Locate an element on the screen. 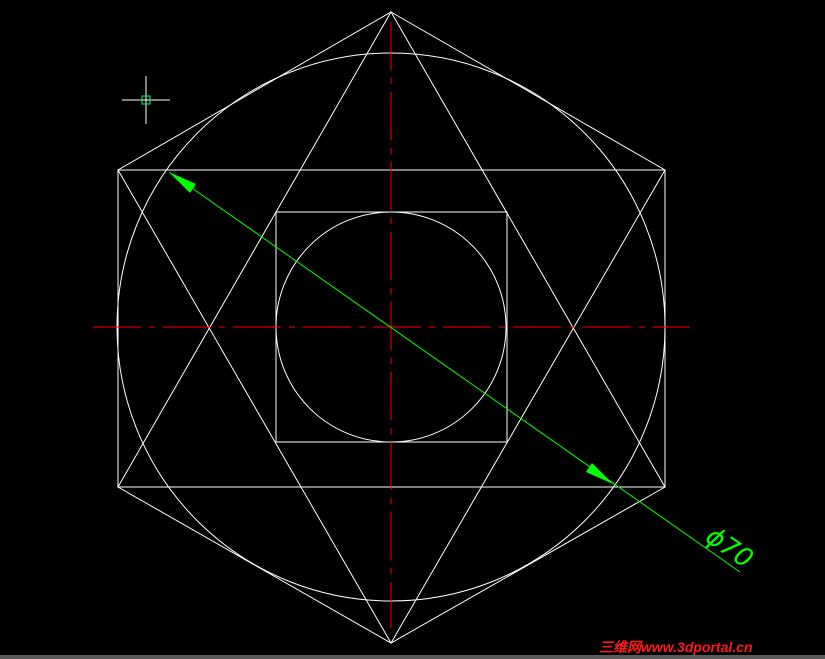  dimension-arrow-end is located at coordinates (599, 473).